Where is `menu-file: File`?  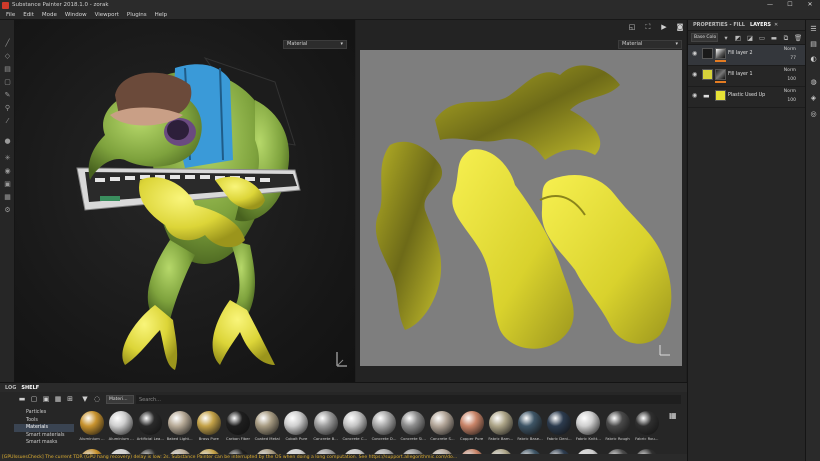 menu-file: File is located at coordinates (10, 15).